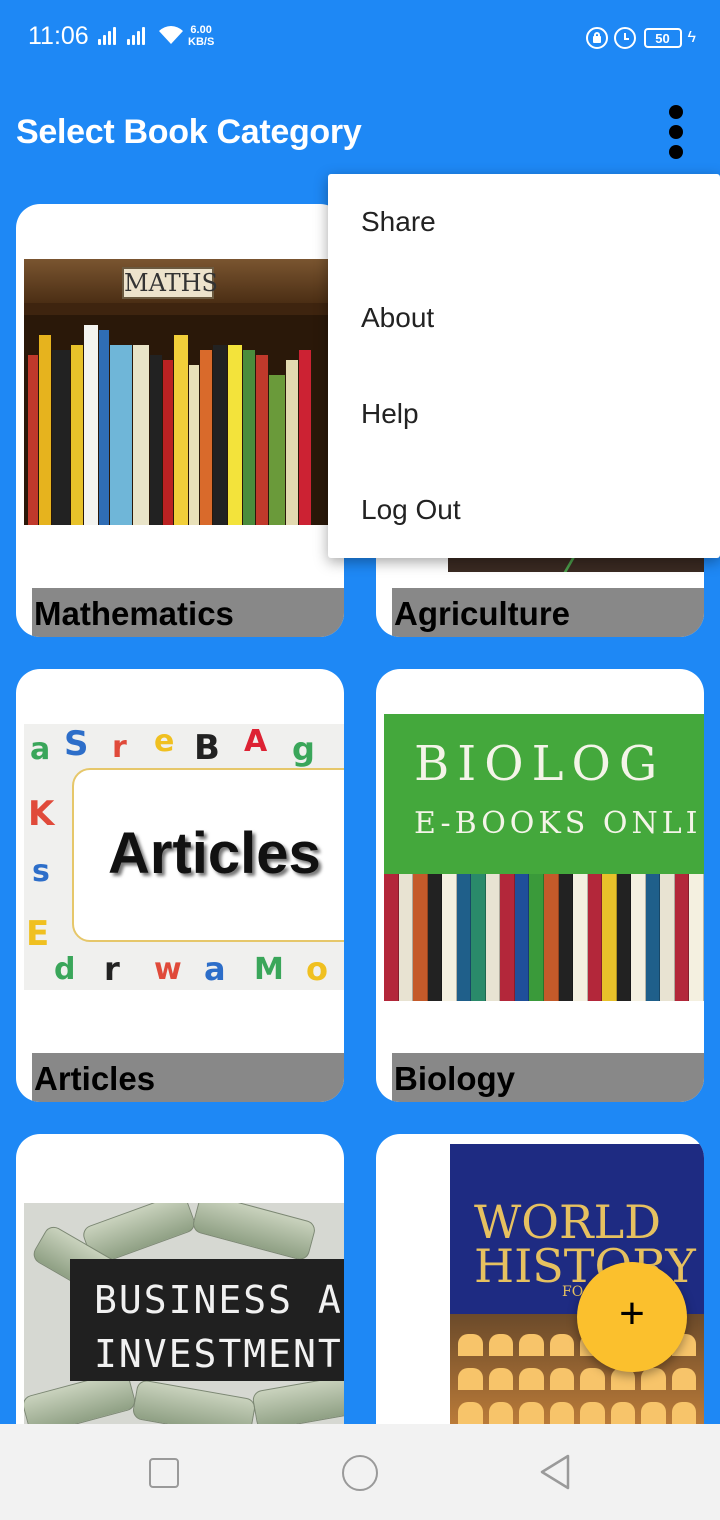 The width and height of the screenshot is (720, 1520). I want to click on business-sign-line-1: BUSINESS AND, so click(219, 1300).